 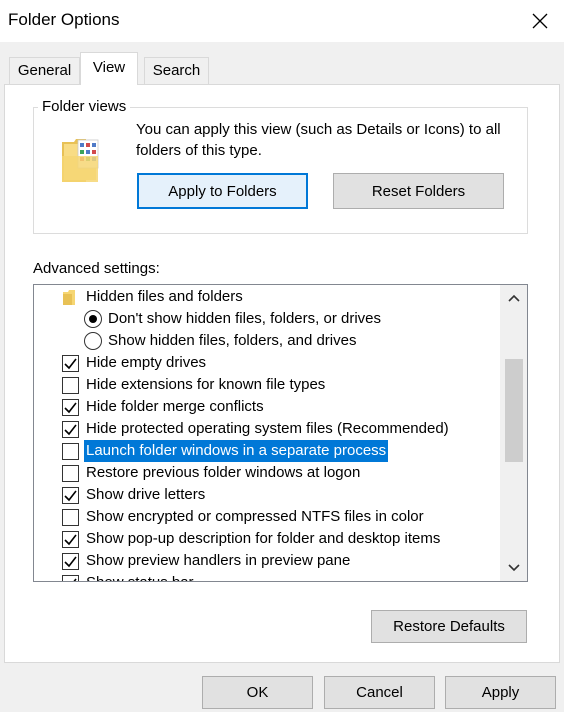 I want to click on cancel-label: Cancel, so click(x=379, y=692).